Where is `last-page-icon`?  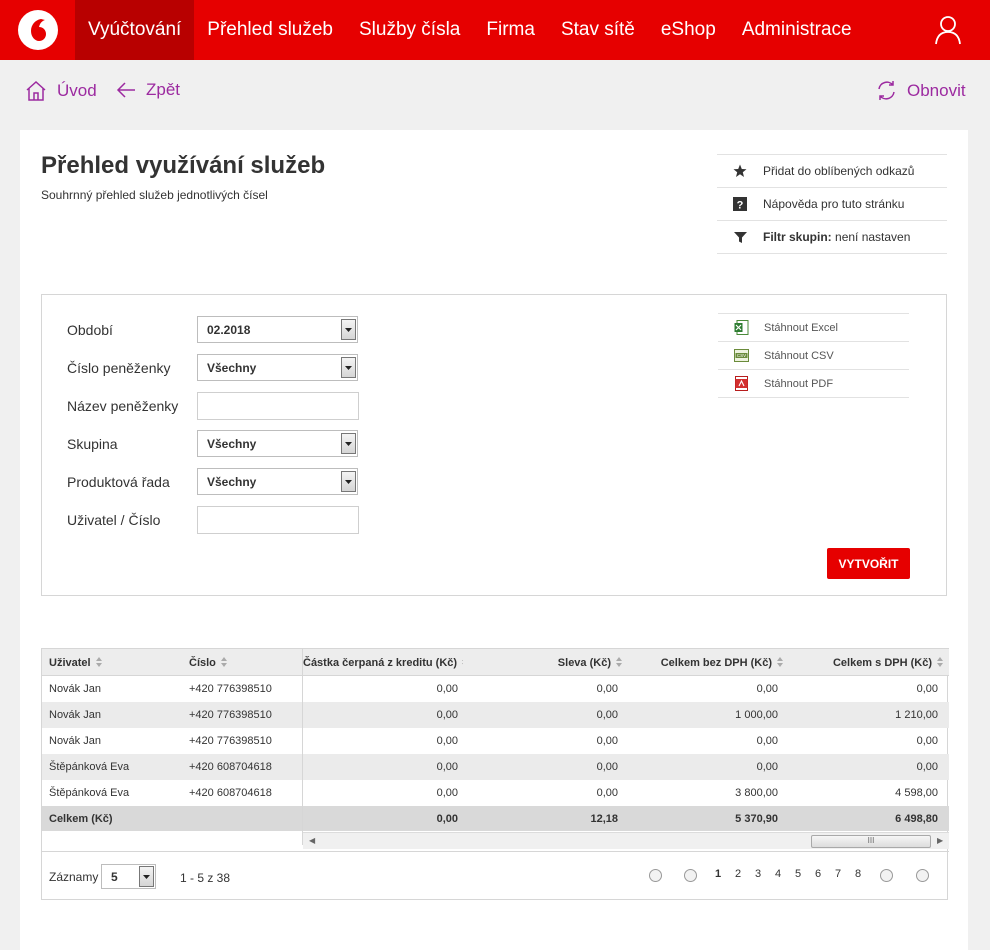 last-page-icon is located at coordinates (922, 875).